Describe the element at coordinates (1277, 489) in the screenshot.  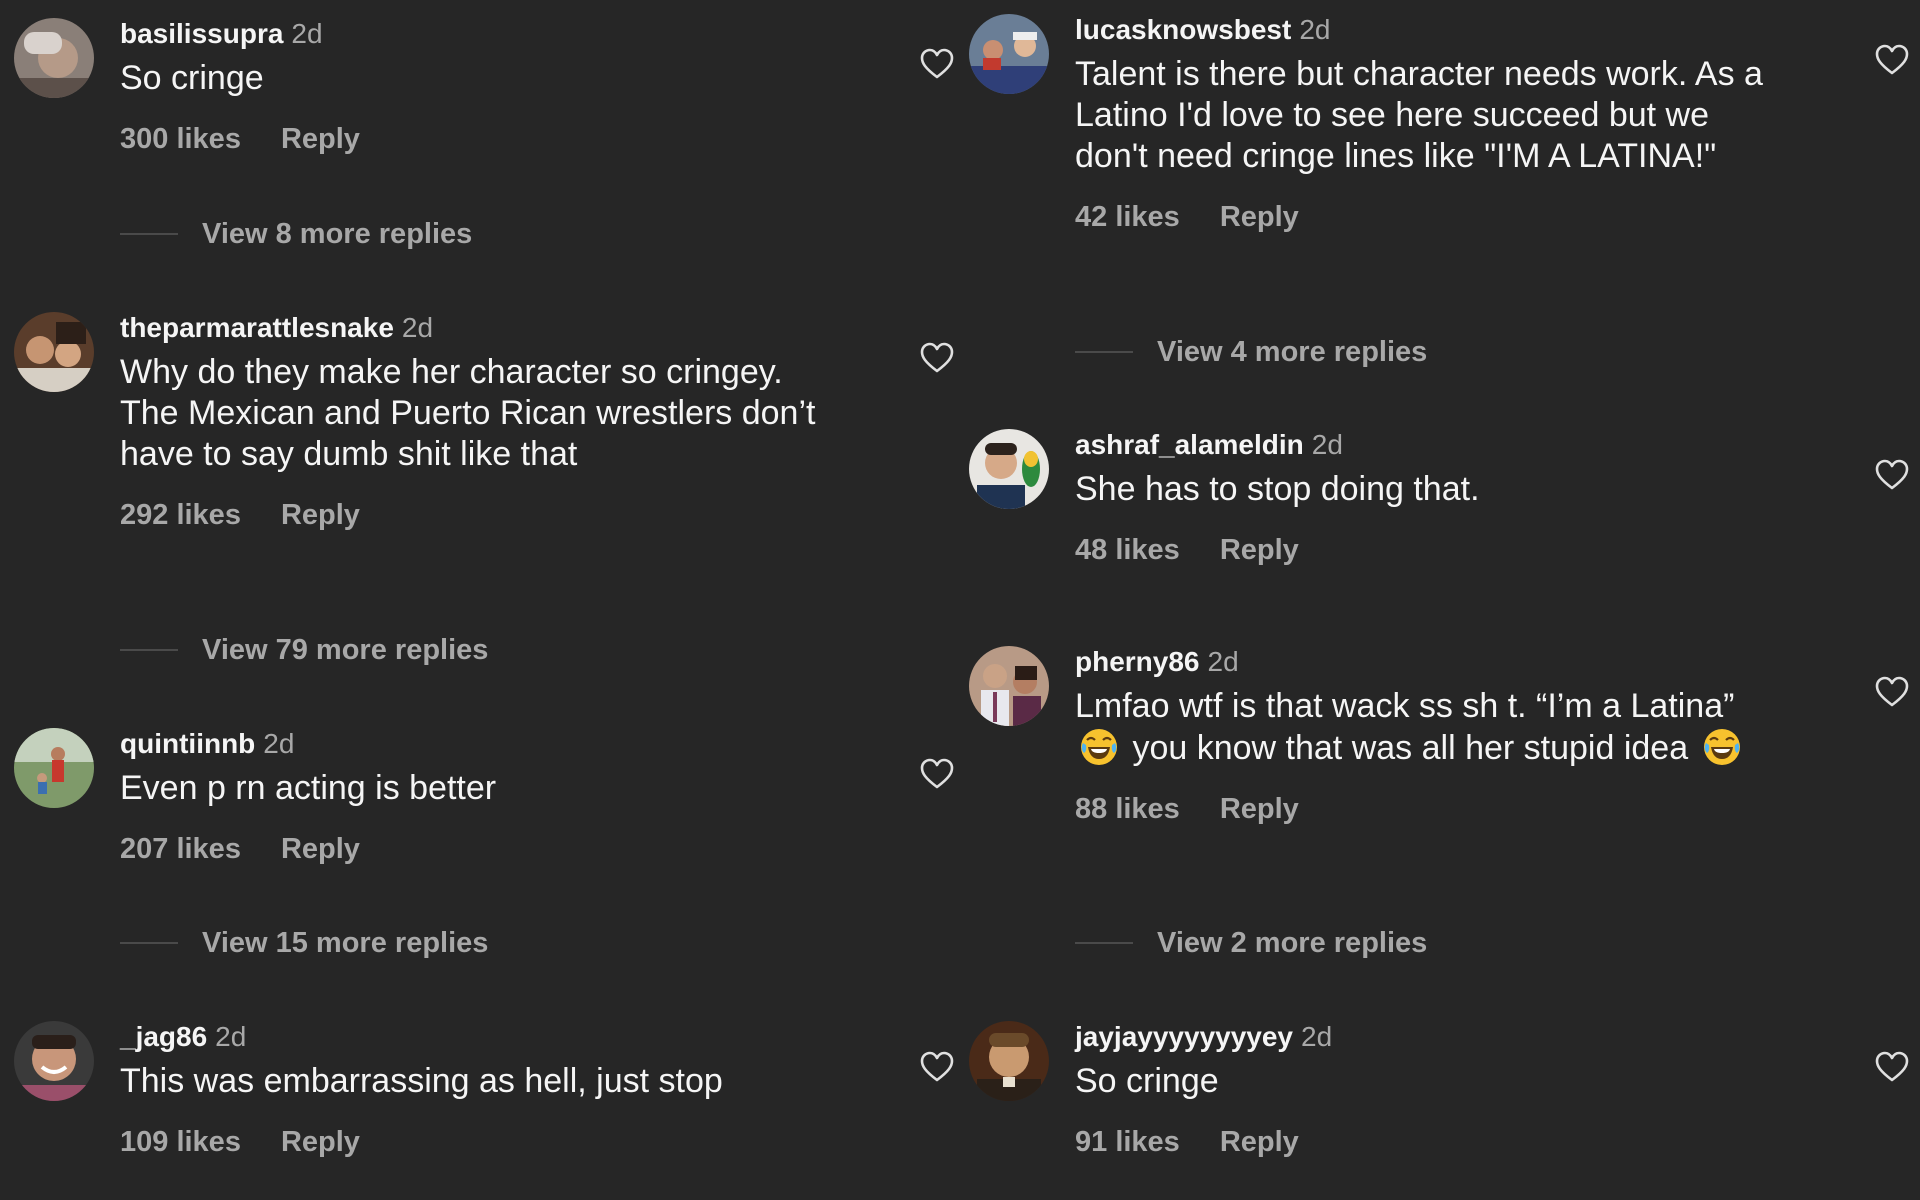
I see `comment-text: She has to stop doing that.` at that location.